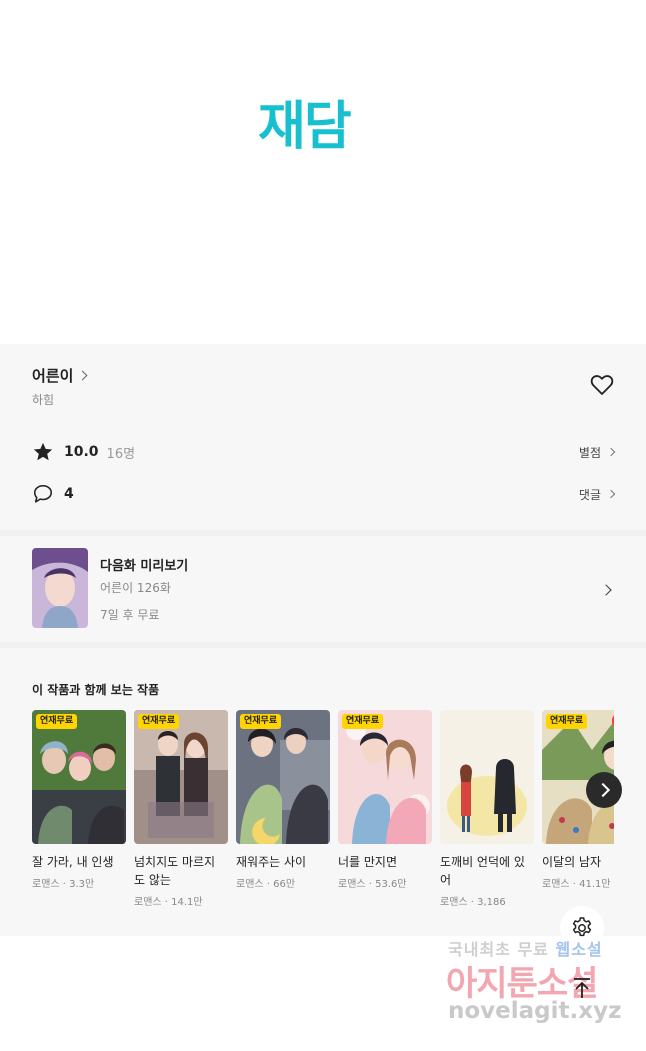 Image resolution: width=646 pixels, height=1051 pixels. I want to click on next-episode-free-info: 7일 후 무료, so click(130, 615).